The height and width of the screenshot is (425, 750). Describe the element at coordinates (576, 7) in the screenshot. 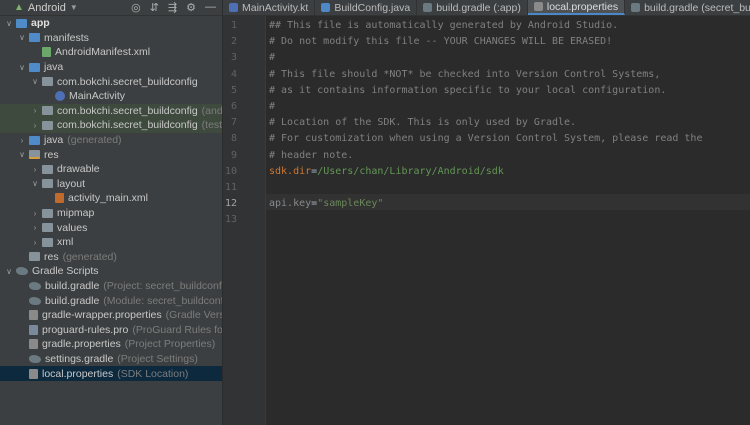

I see `editor-tab: local.properties` at that location.